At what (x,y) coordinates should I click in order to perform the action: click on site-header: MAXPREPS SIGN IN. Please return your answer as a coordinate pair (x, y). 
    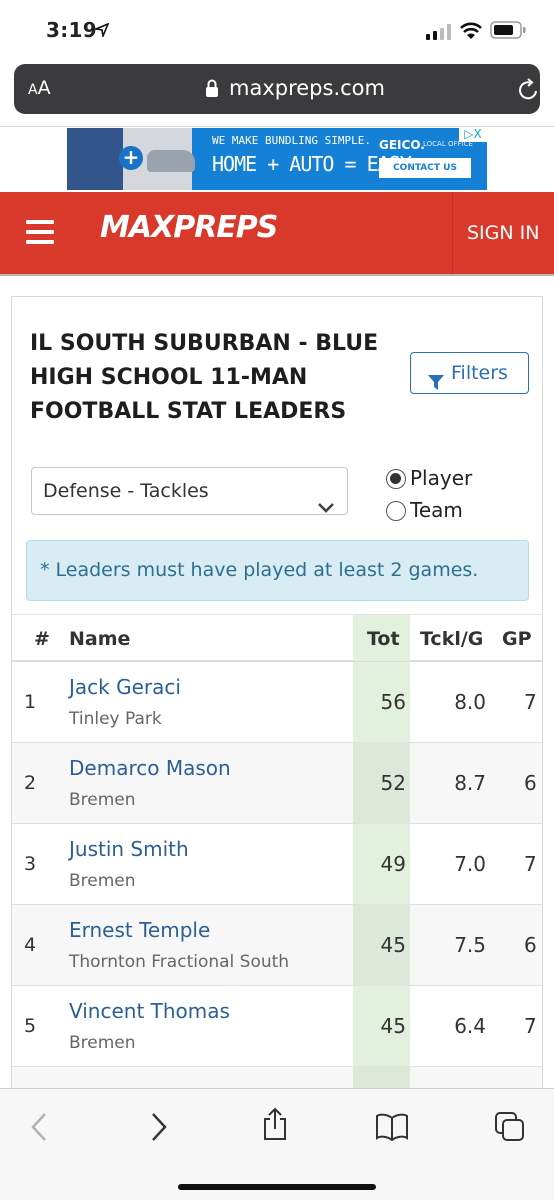
    Looking at the image, I should click on (277, 233).